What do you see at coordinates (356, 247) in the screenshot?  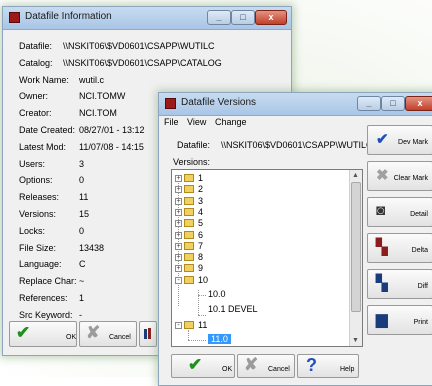 I see `scroll-thumb` at bounding box center [356, 247].